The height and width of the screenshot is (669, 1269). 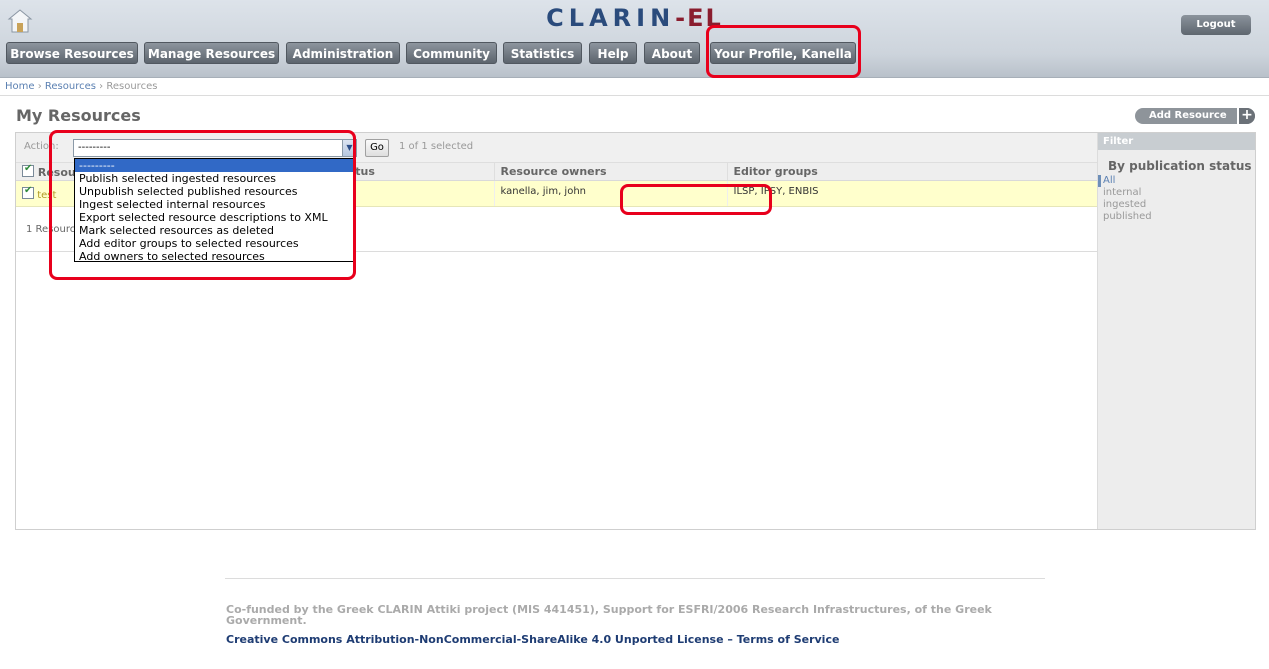 What do you see at coordinates (1176, 141) in the screenshot?
I see `filter-heading: Filter` at bounding box center [1176, 141].